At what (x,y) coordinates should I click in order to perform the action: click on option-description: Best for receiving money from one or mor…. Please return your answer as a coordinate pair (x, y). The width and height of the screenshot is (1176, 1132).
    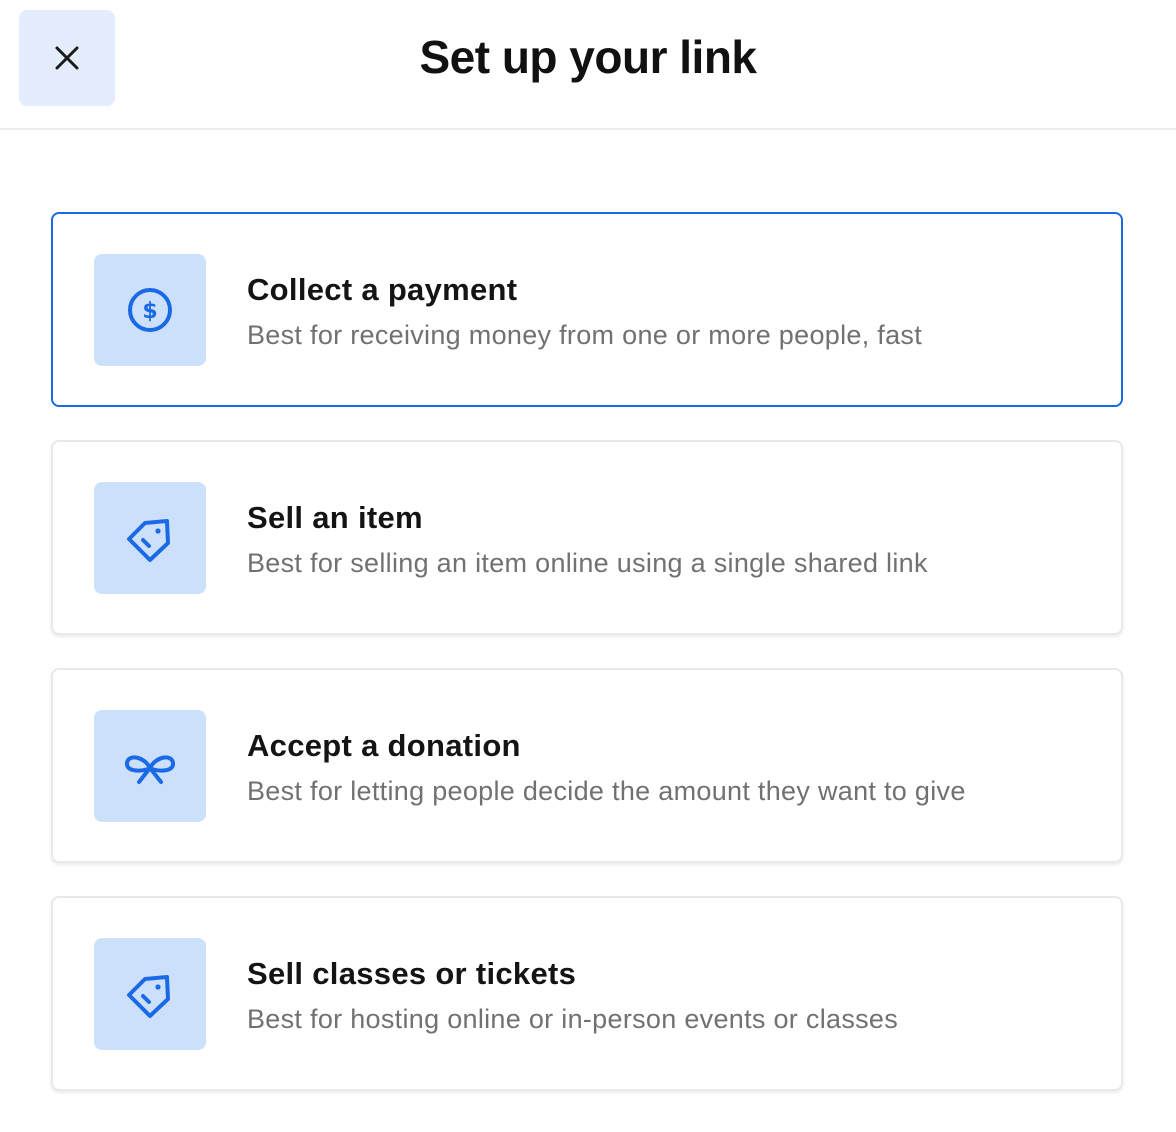
    Looking at the image, I should click on (585, 335).